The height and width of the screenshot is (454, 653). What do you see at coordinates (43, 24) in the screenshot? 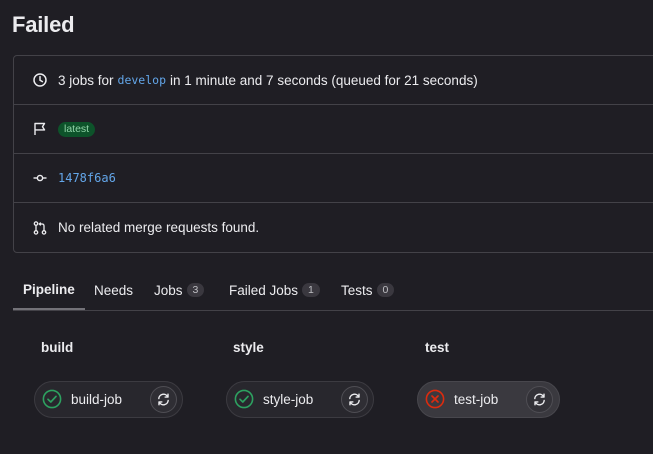
I see `page-title: Failed` at bounding box center [43, 24].